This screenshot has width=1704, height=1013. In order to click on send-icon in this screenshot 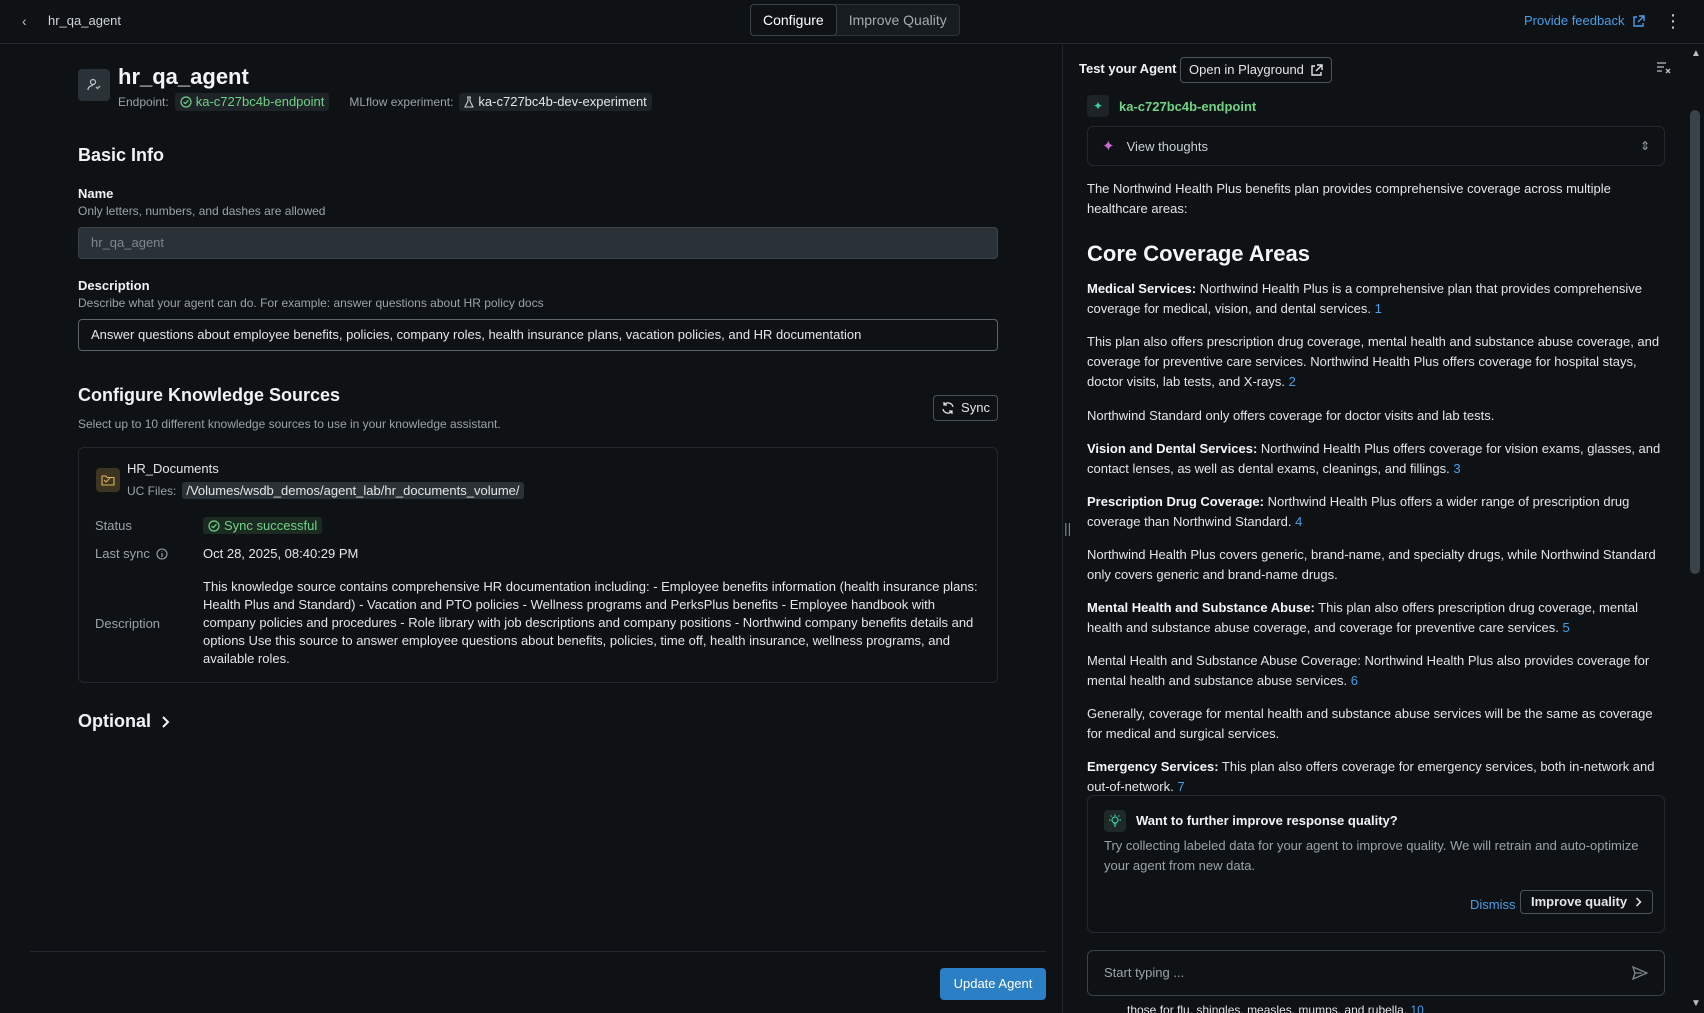, I will do `click(1640, 975)`.